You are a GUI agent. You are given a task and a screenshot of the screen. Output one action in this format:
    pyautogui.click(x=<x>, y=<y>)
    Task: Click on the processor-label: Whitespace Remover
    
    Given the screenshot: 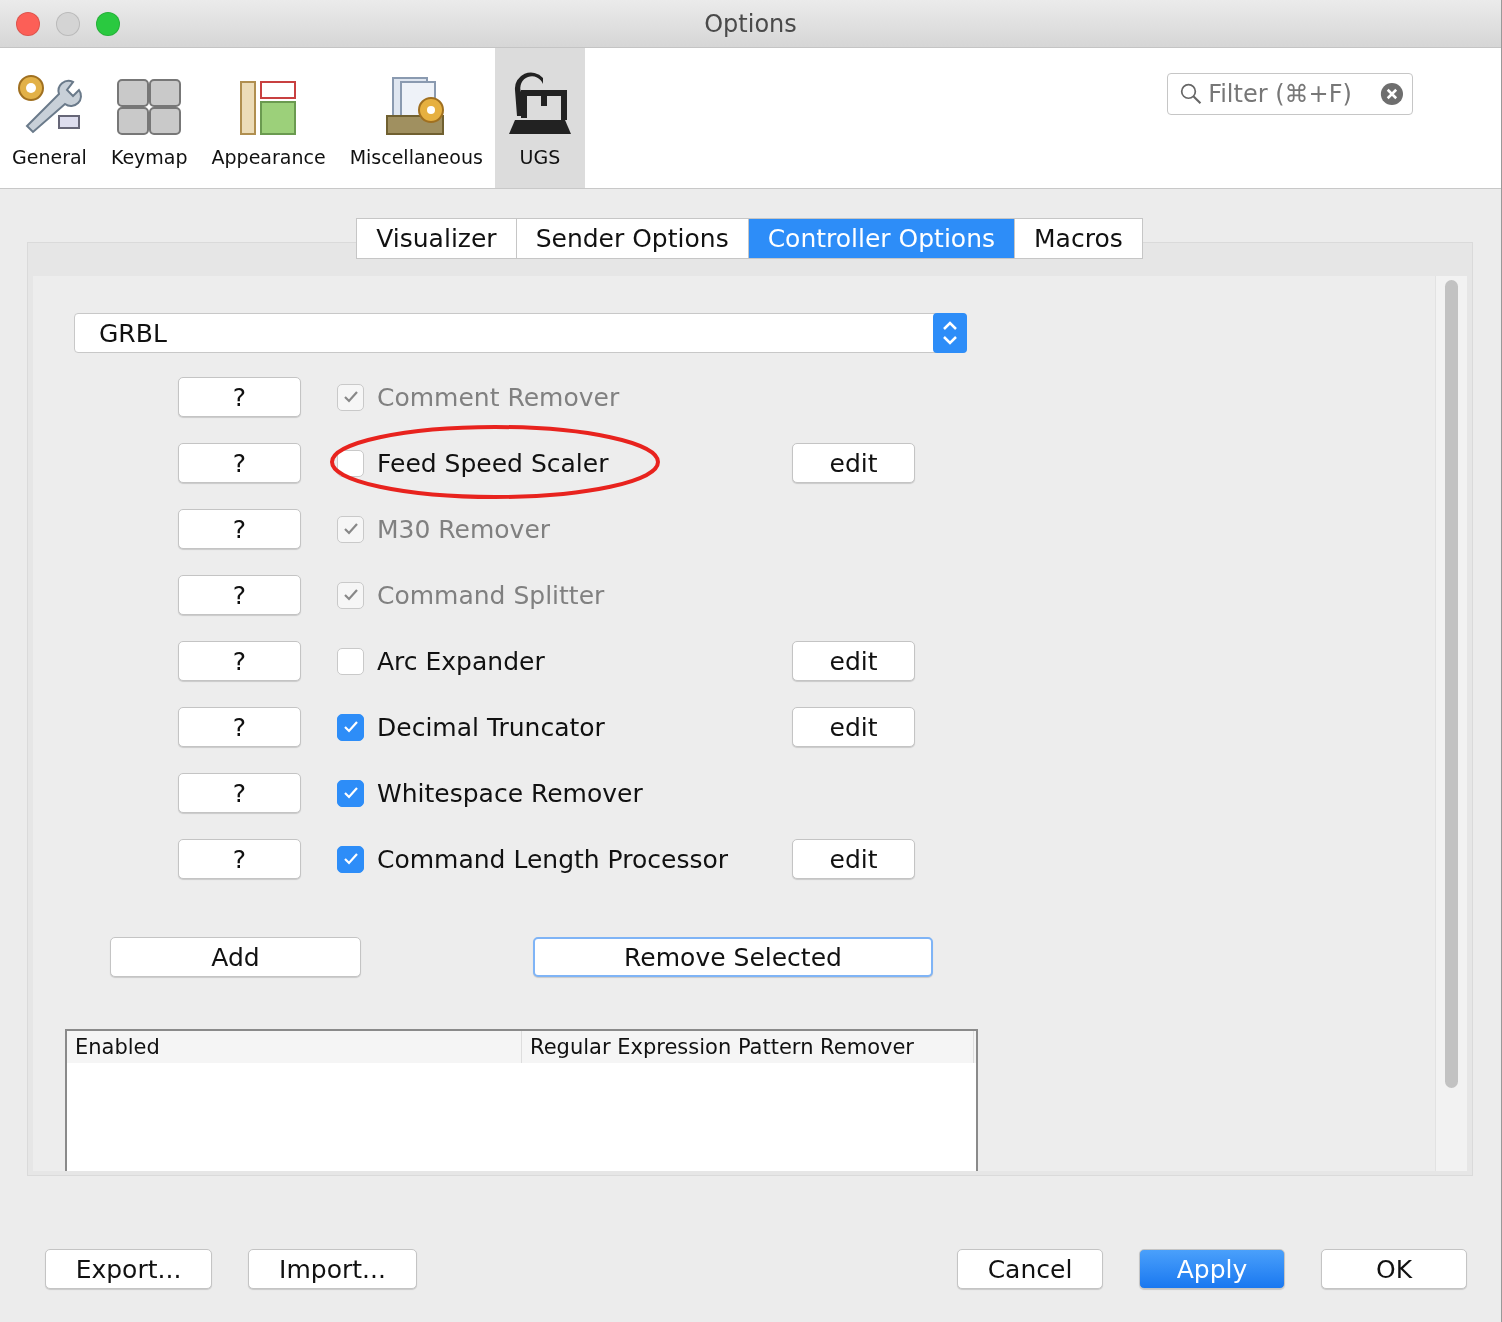 What is the action you would take?
    pyautogui.click(x=510, y=793)
    